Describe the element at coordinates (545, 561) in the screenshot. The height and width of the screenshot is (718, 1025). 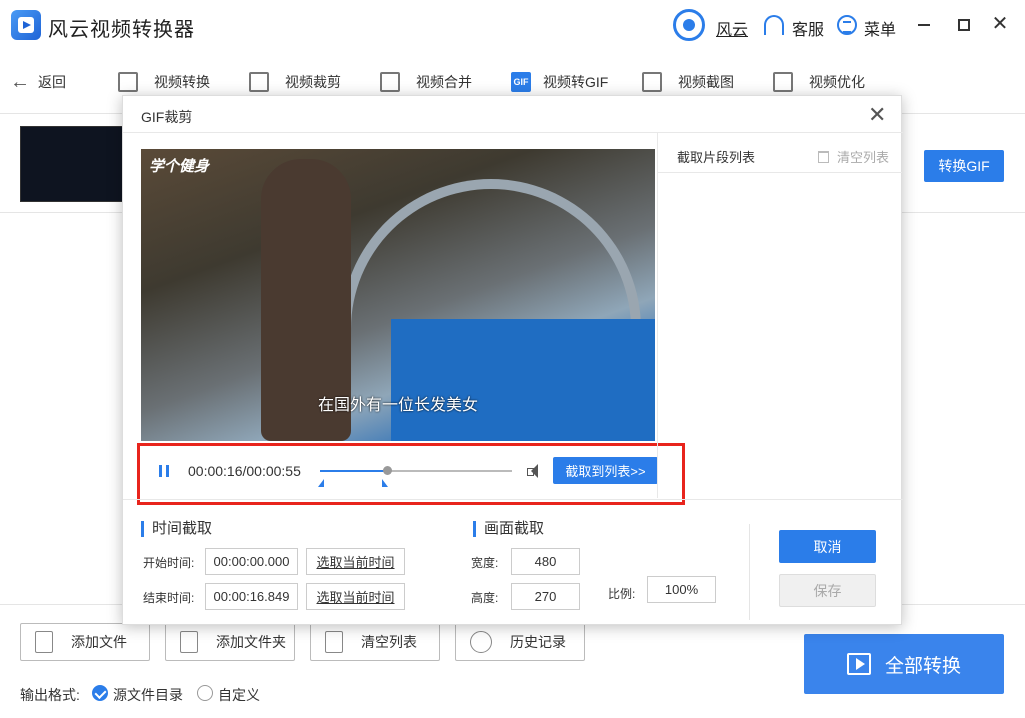
I see `width-input: 480` at that location.